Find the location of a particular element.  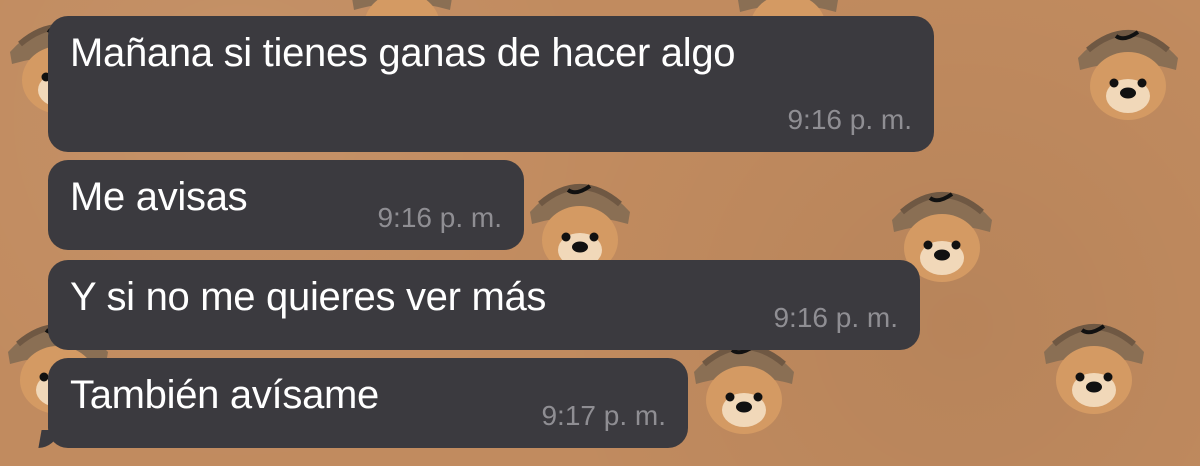

message-text: Me avisas is located at coordinates (159, 197).